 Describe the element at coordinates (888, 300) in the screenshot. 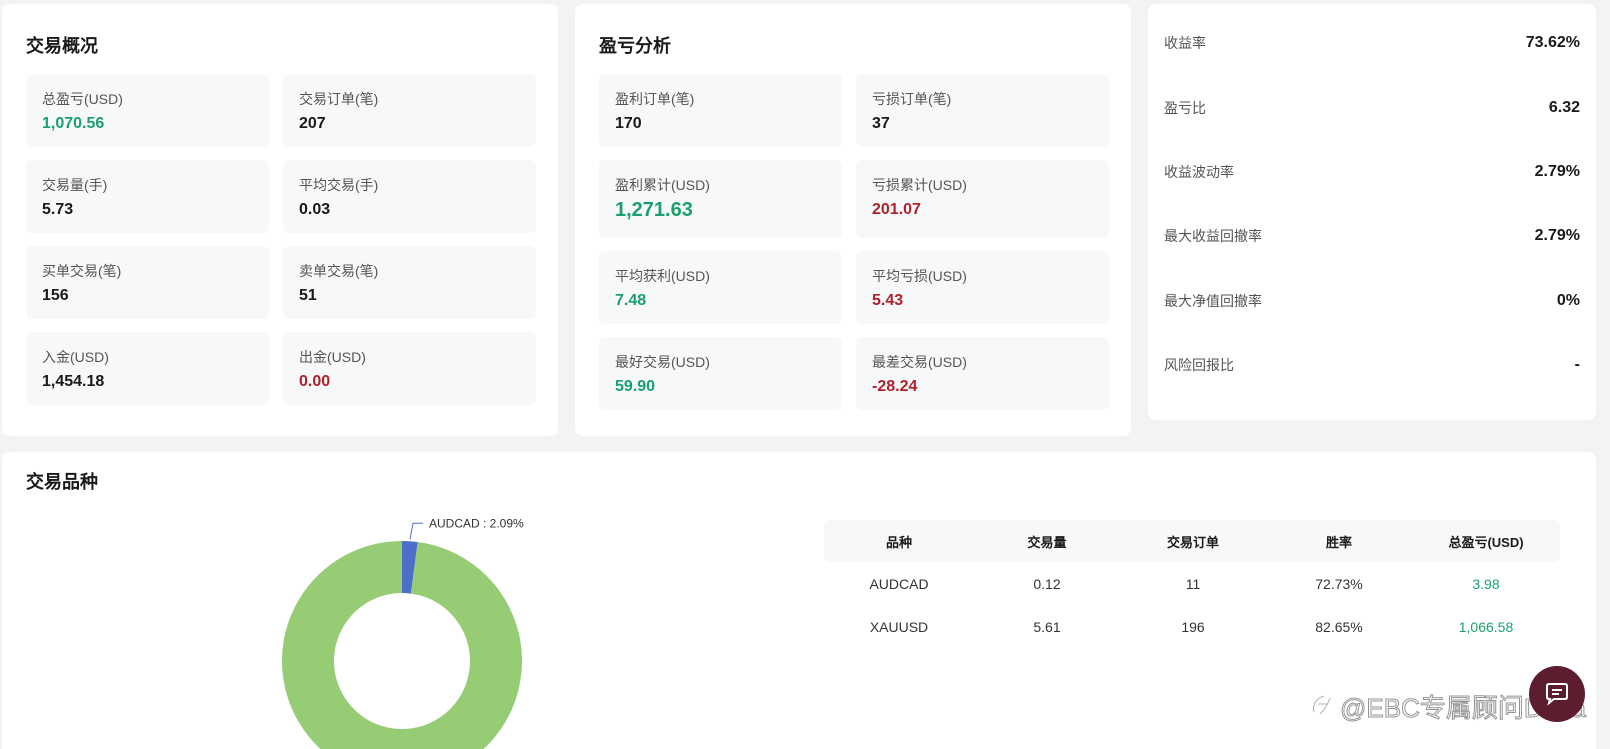

I see `stat-value: 5.43` at that location.